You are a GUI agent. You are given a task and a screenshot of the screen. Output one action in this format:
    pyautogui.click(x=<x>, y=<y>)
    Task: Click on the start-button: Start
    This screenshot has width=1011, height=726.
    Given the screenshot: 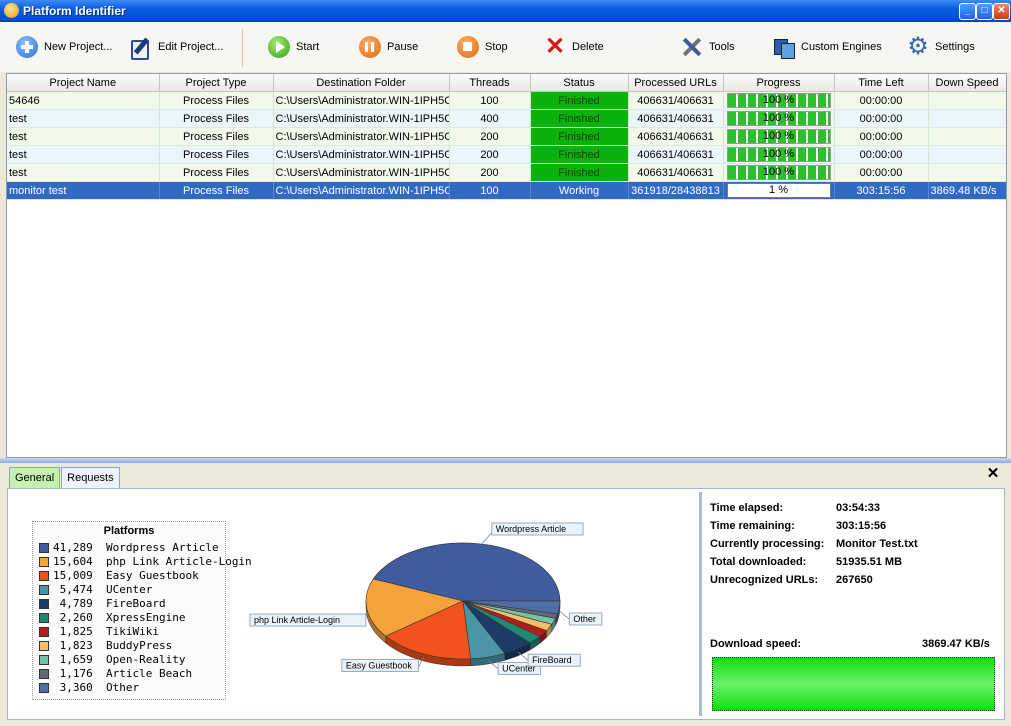 What is the action you would take?
    pyautogui.click(x=293, y=47)
    